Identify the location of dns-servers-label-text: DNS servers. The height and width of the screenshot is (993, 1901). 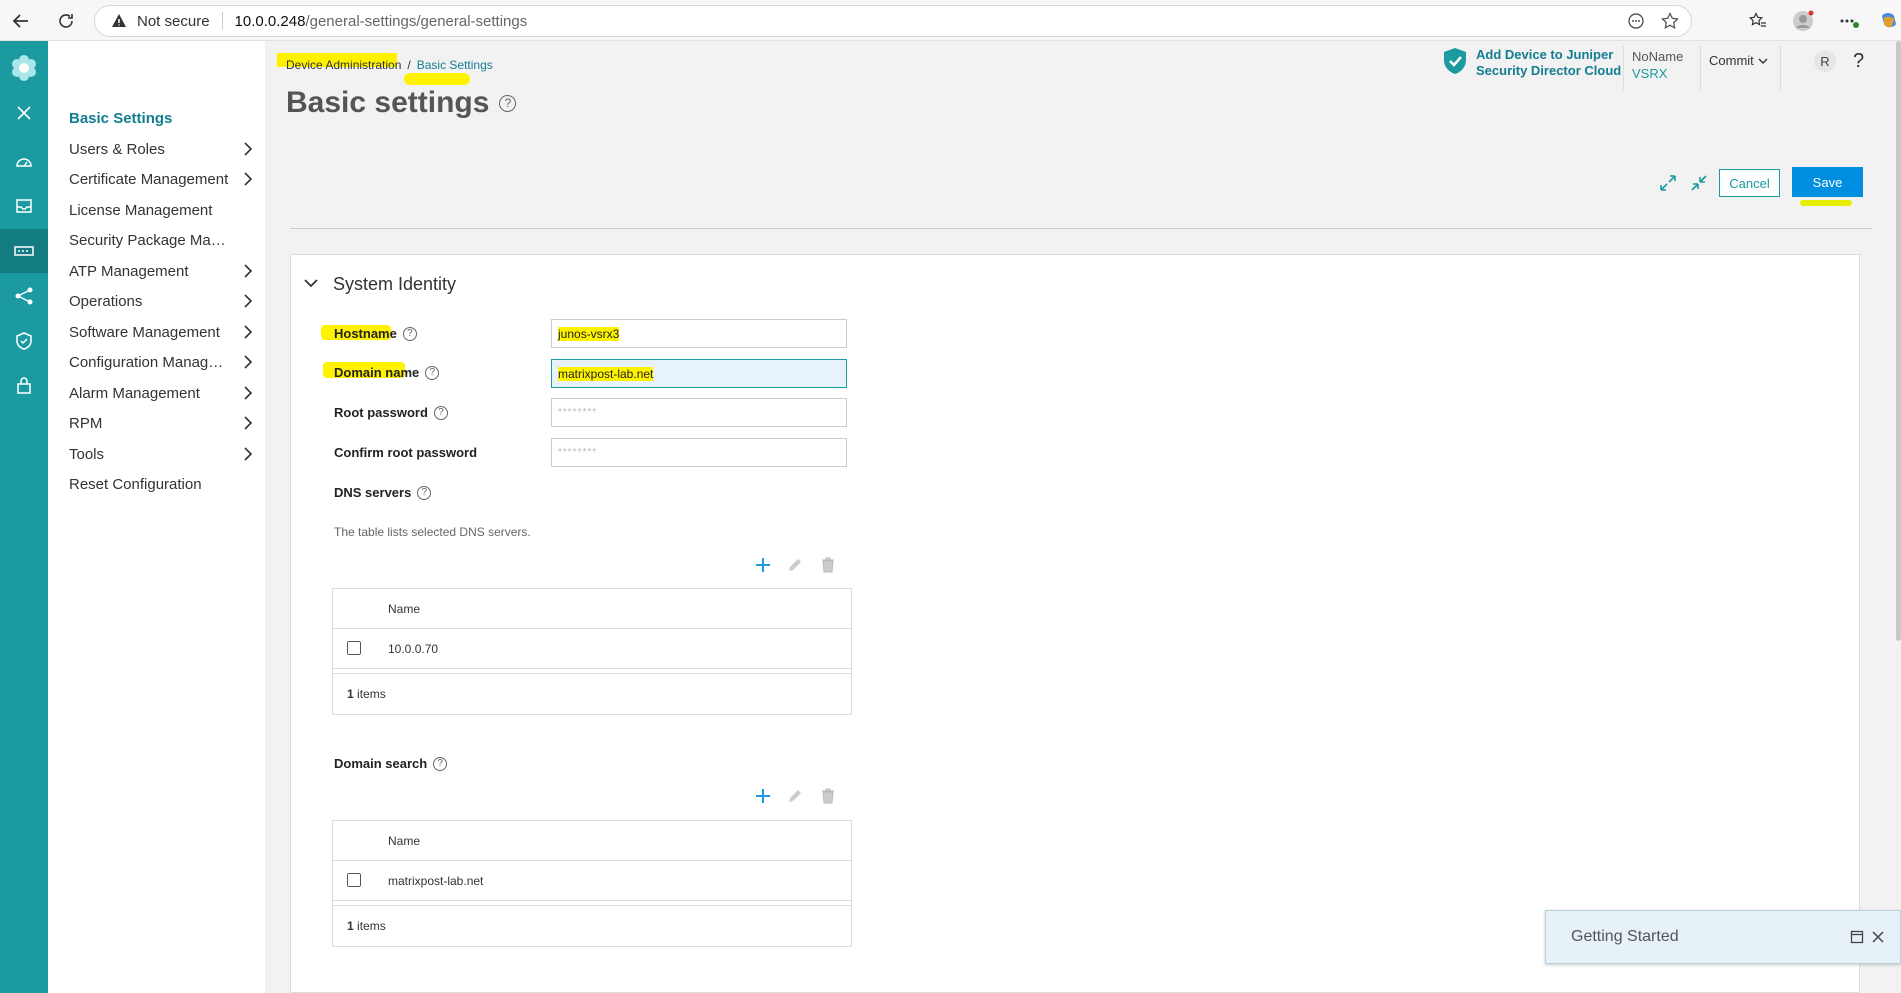
(373, 492).